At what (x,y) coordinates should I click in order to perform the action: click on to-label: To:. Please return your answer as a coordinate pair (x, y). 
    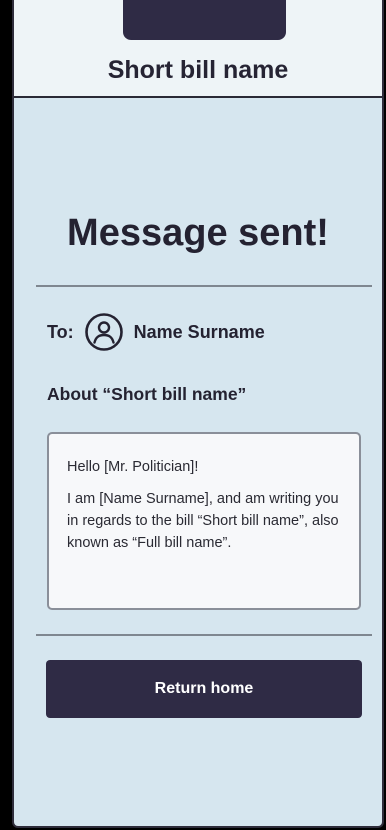
    Looking at the image, I should click on (60, 331).